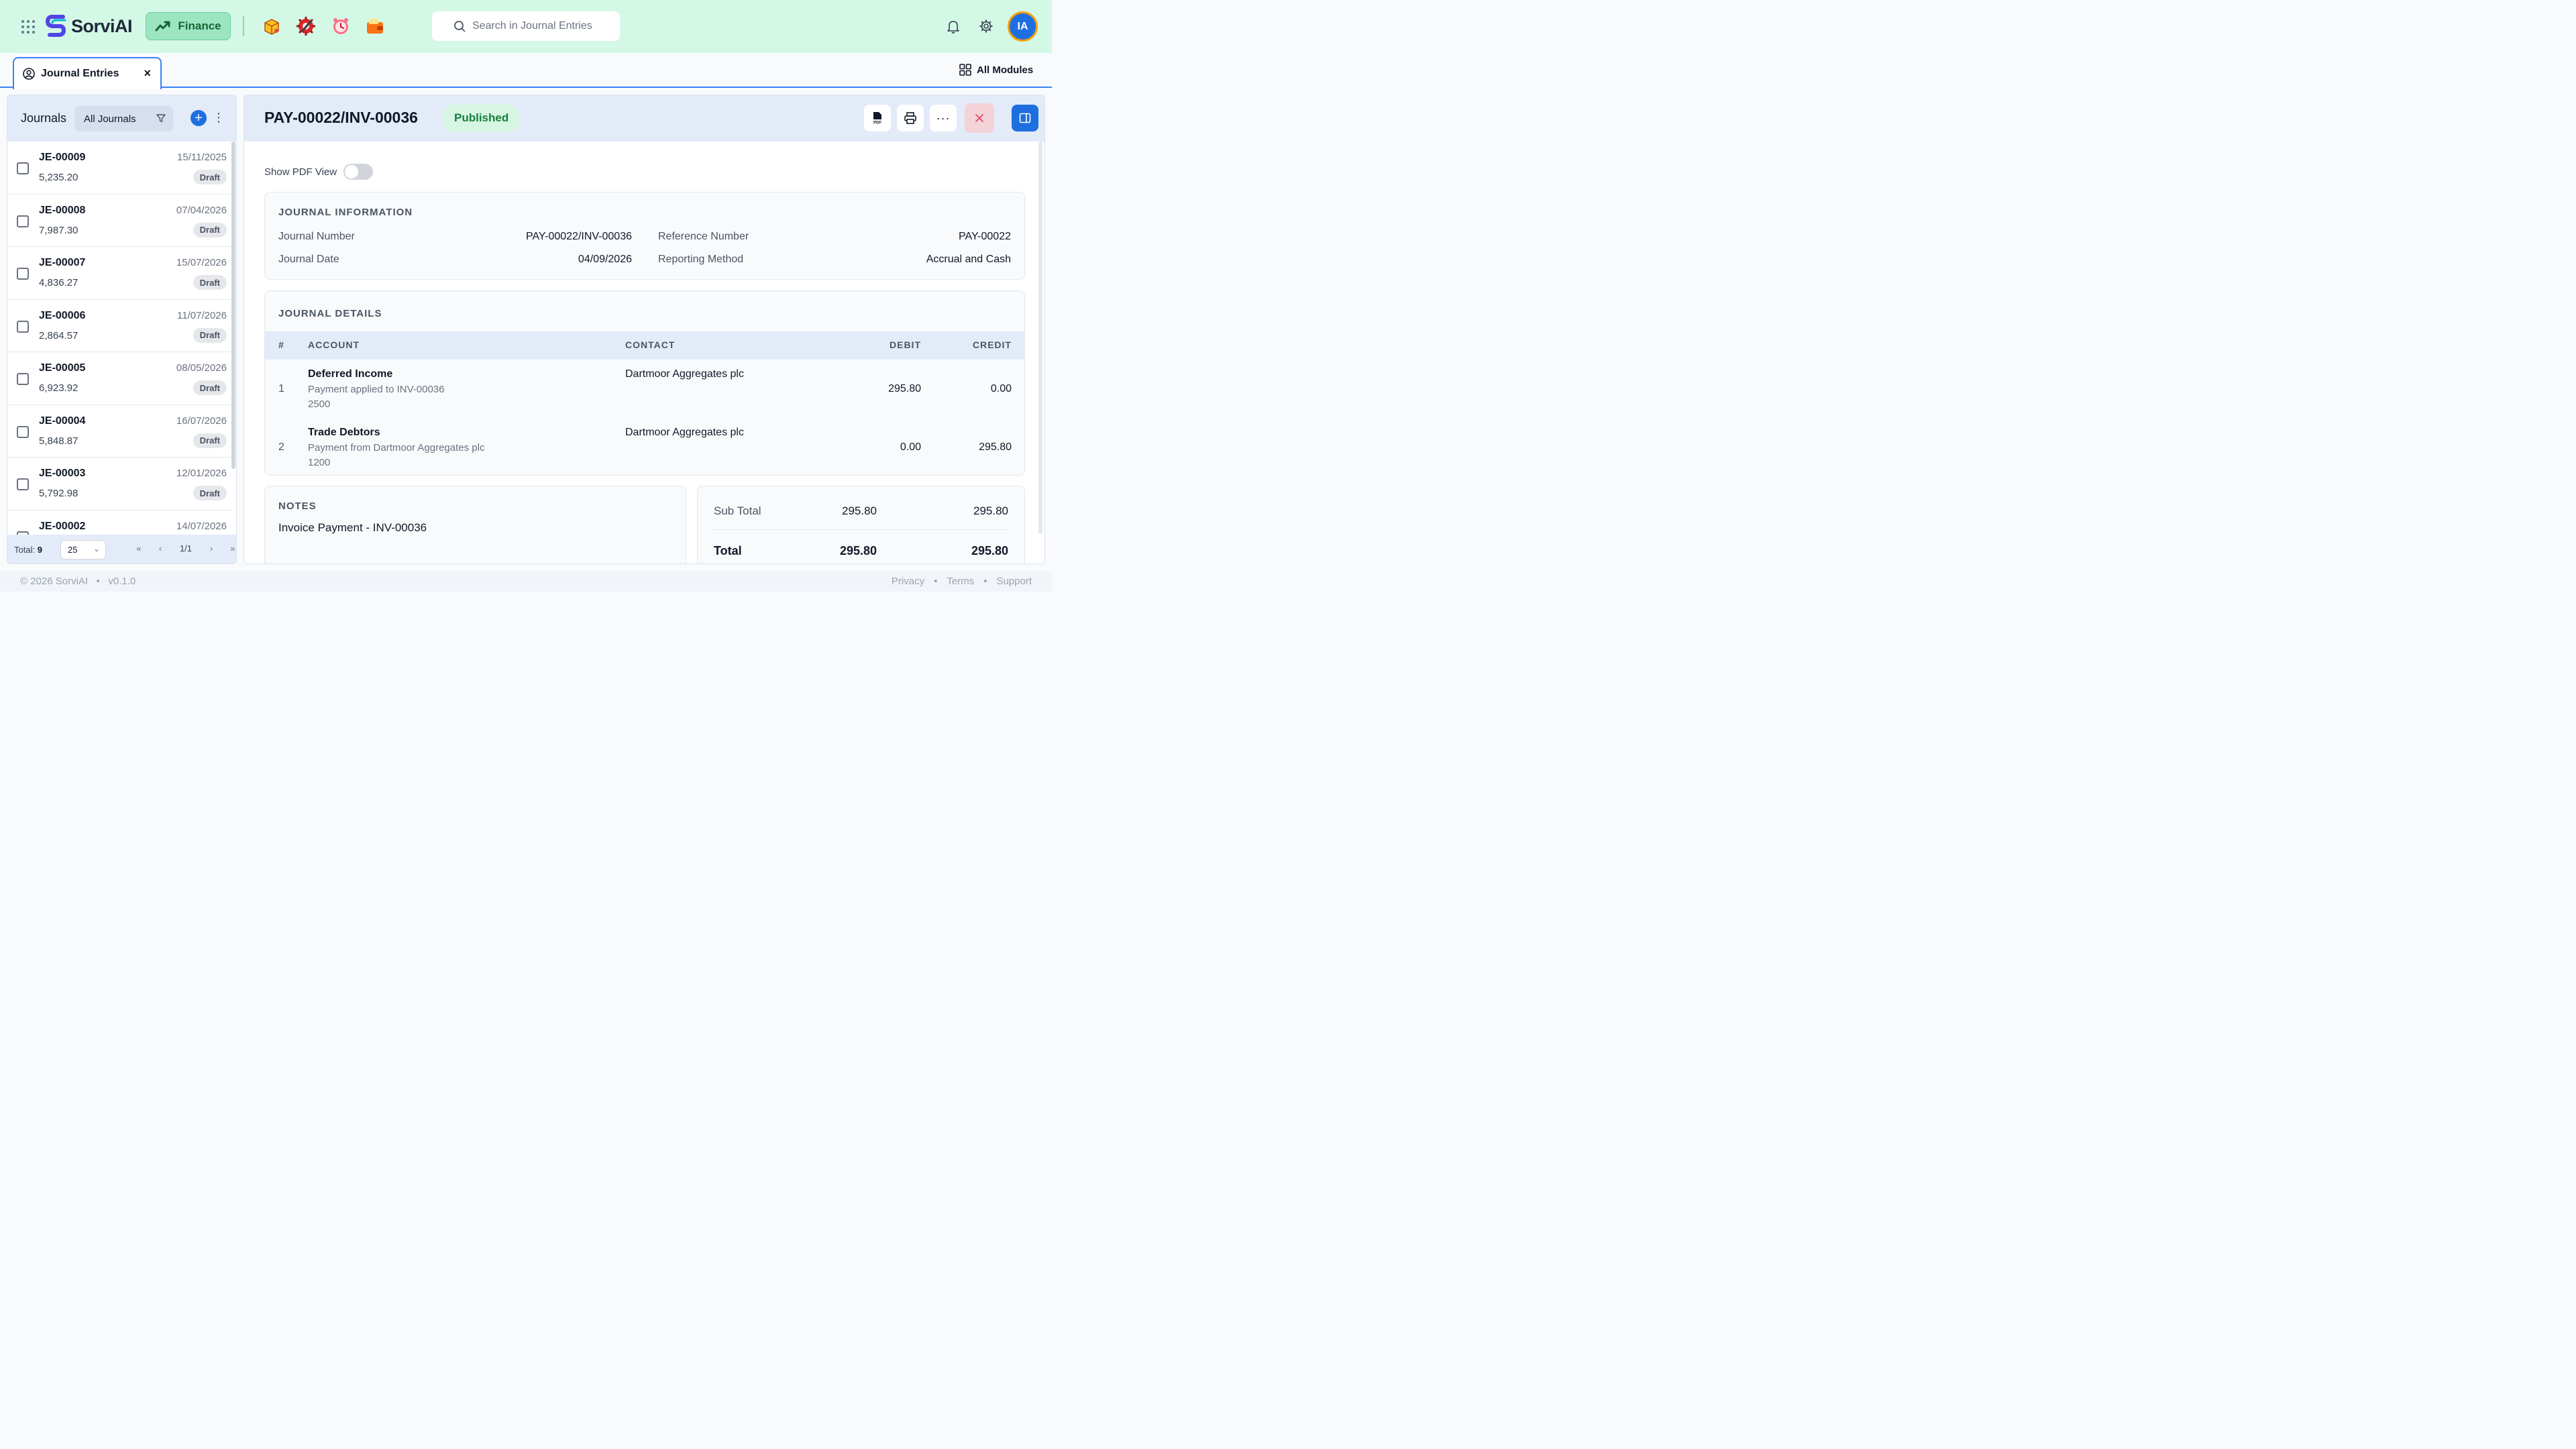  I want to click on status-badge: Published, so click(481, 118).